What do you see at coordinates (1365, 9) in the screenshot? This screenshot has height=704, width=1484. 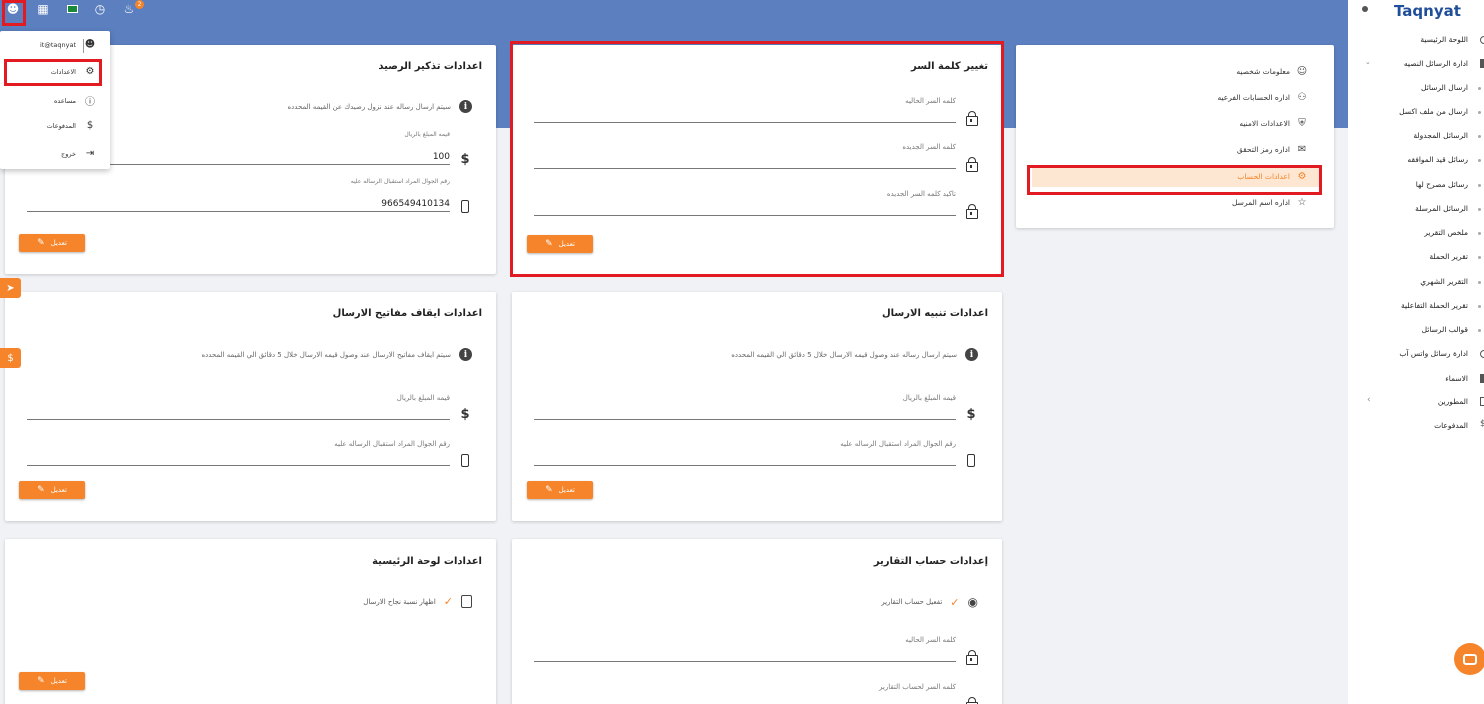 I see `radio-dot-icon` at bounding box center [1365, 9].